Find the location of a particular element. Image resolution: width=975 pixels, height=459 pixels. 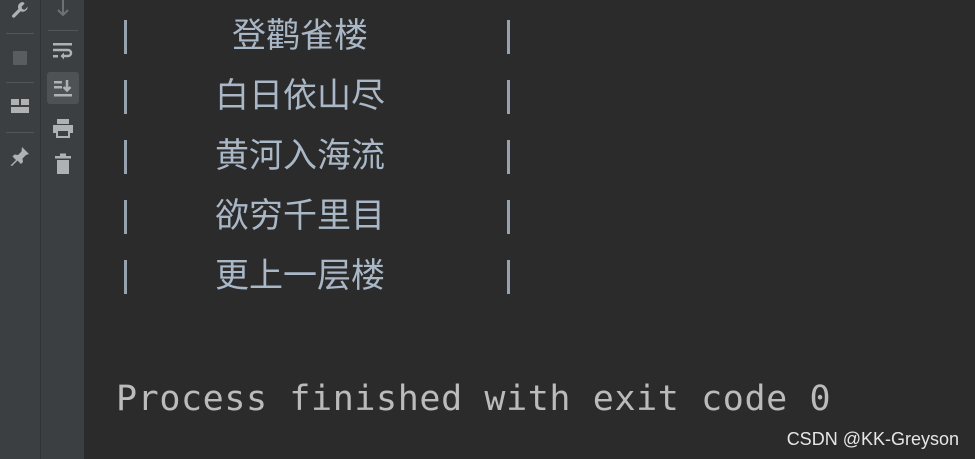

layout-icon is located at coordinates (20, 106).